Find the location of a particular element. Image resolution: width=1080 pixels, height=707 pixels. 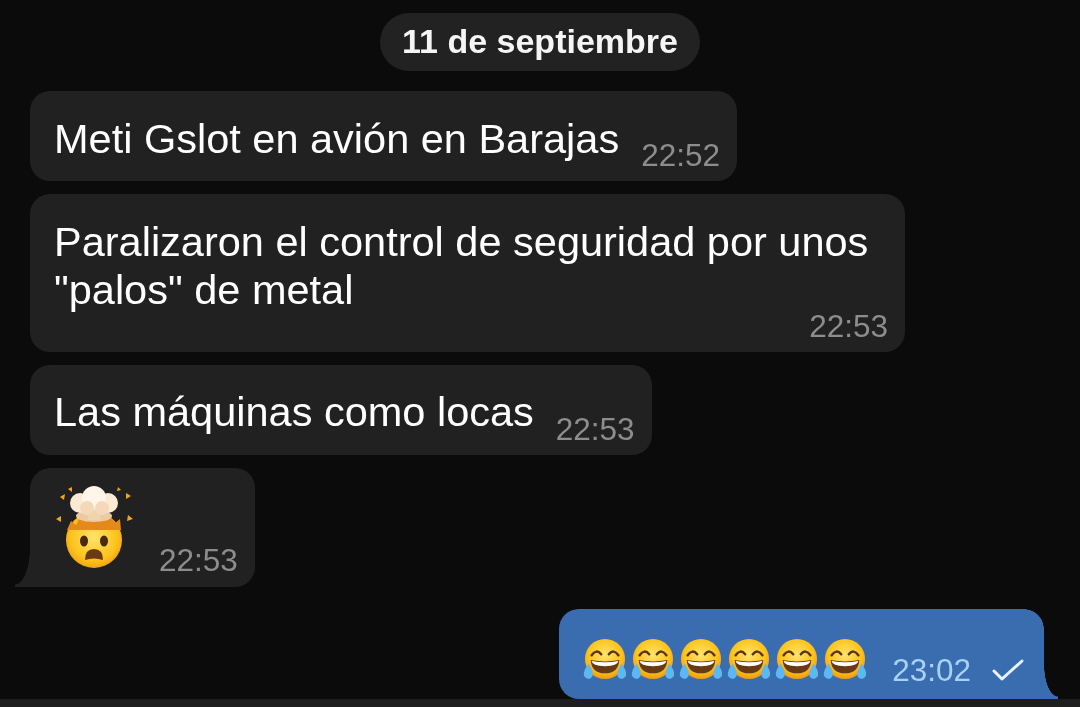

message-time: 22:52 is located at coordinates (680, 155).